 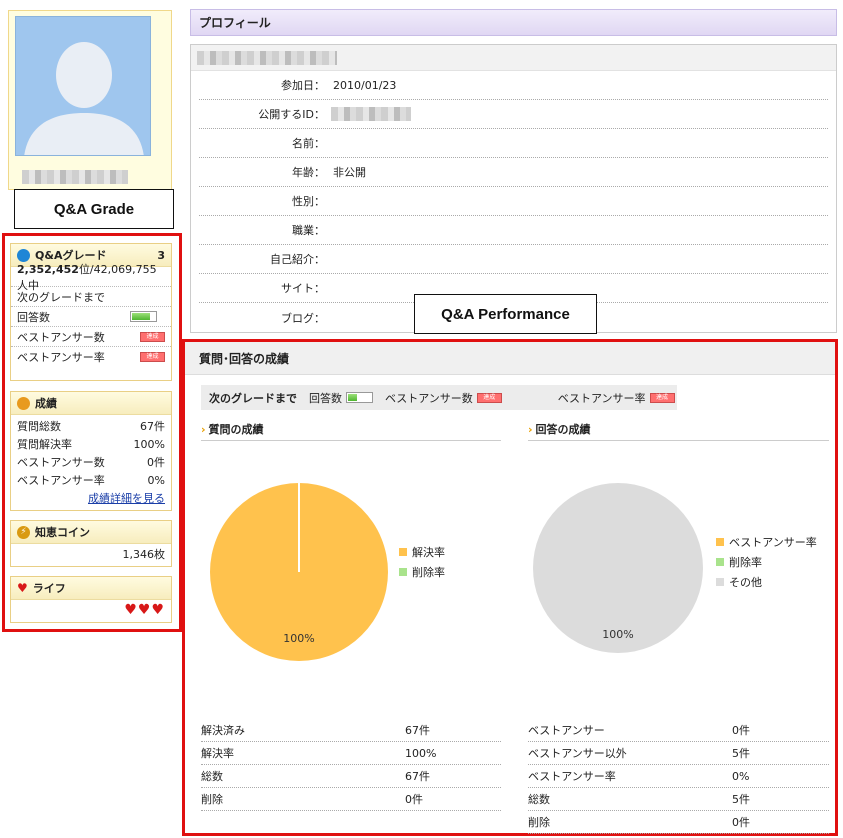 What do you see at coordinates (505, 314) in the screenshot?
I see `callout-qa-performance: Q&A Performance` at bounding box center [505, 314].